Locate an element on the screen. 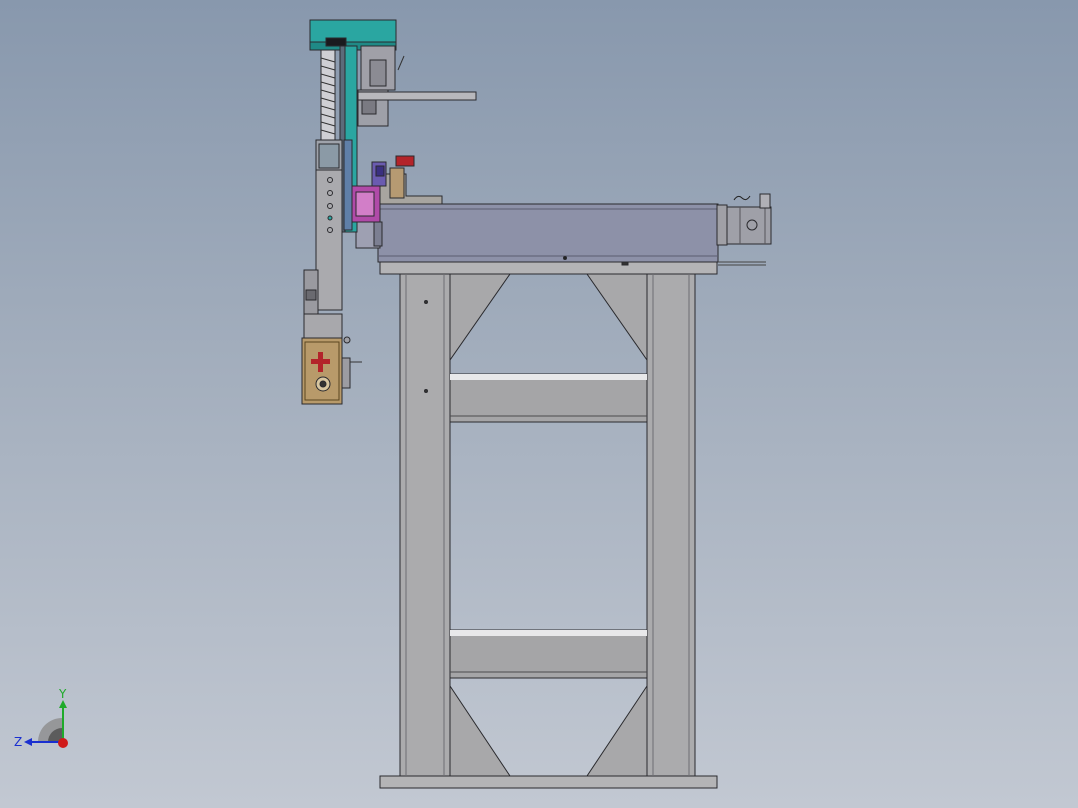 The height and width of the screenshot is (808, 1078). frame-lower-crossbeam is located at coordinates (548, 654).